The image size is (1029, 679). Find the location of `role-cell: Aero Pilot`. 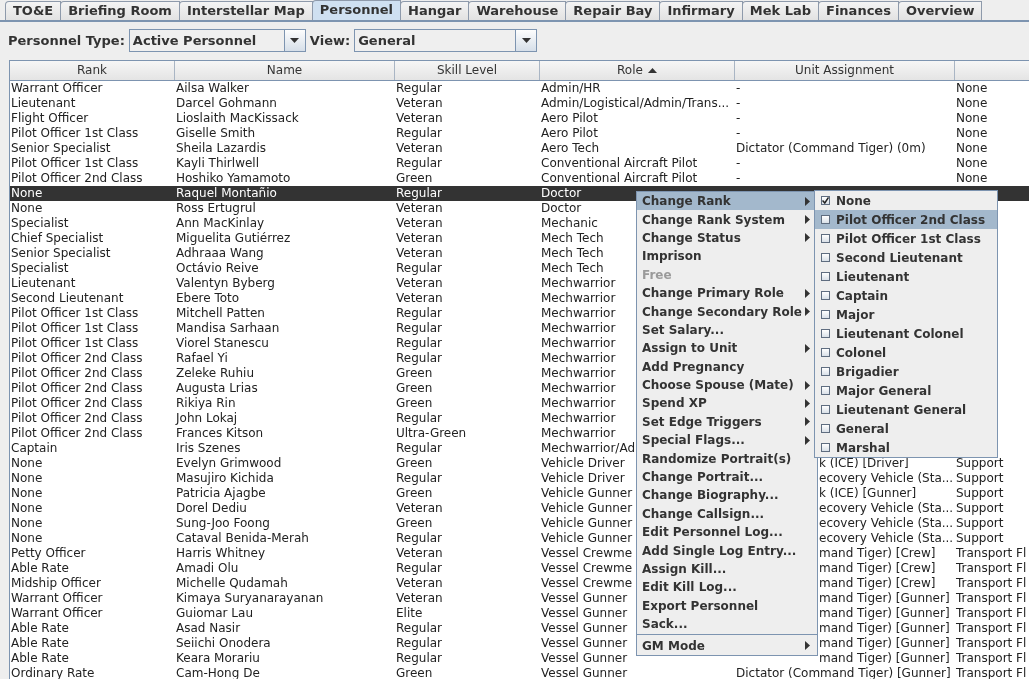

role-cell: Aero Pilot is located at coordinates (569, 118).